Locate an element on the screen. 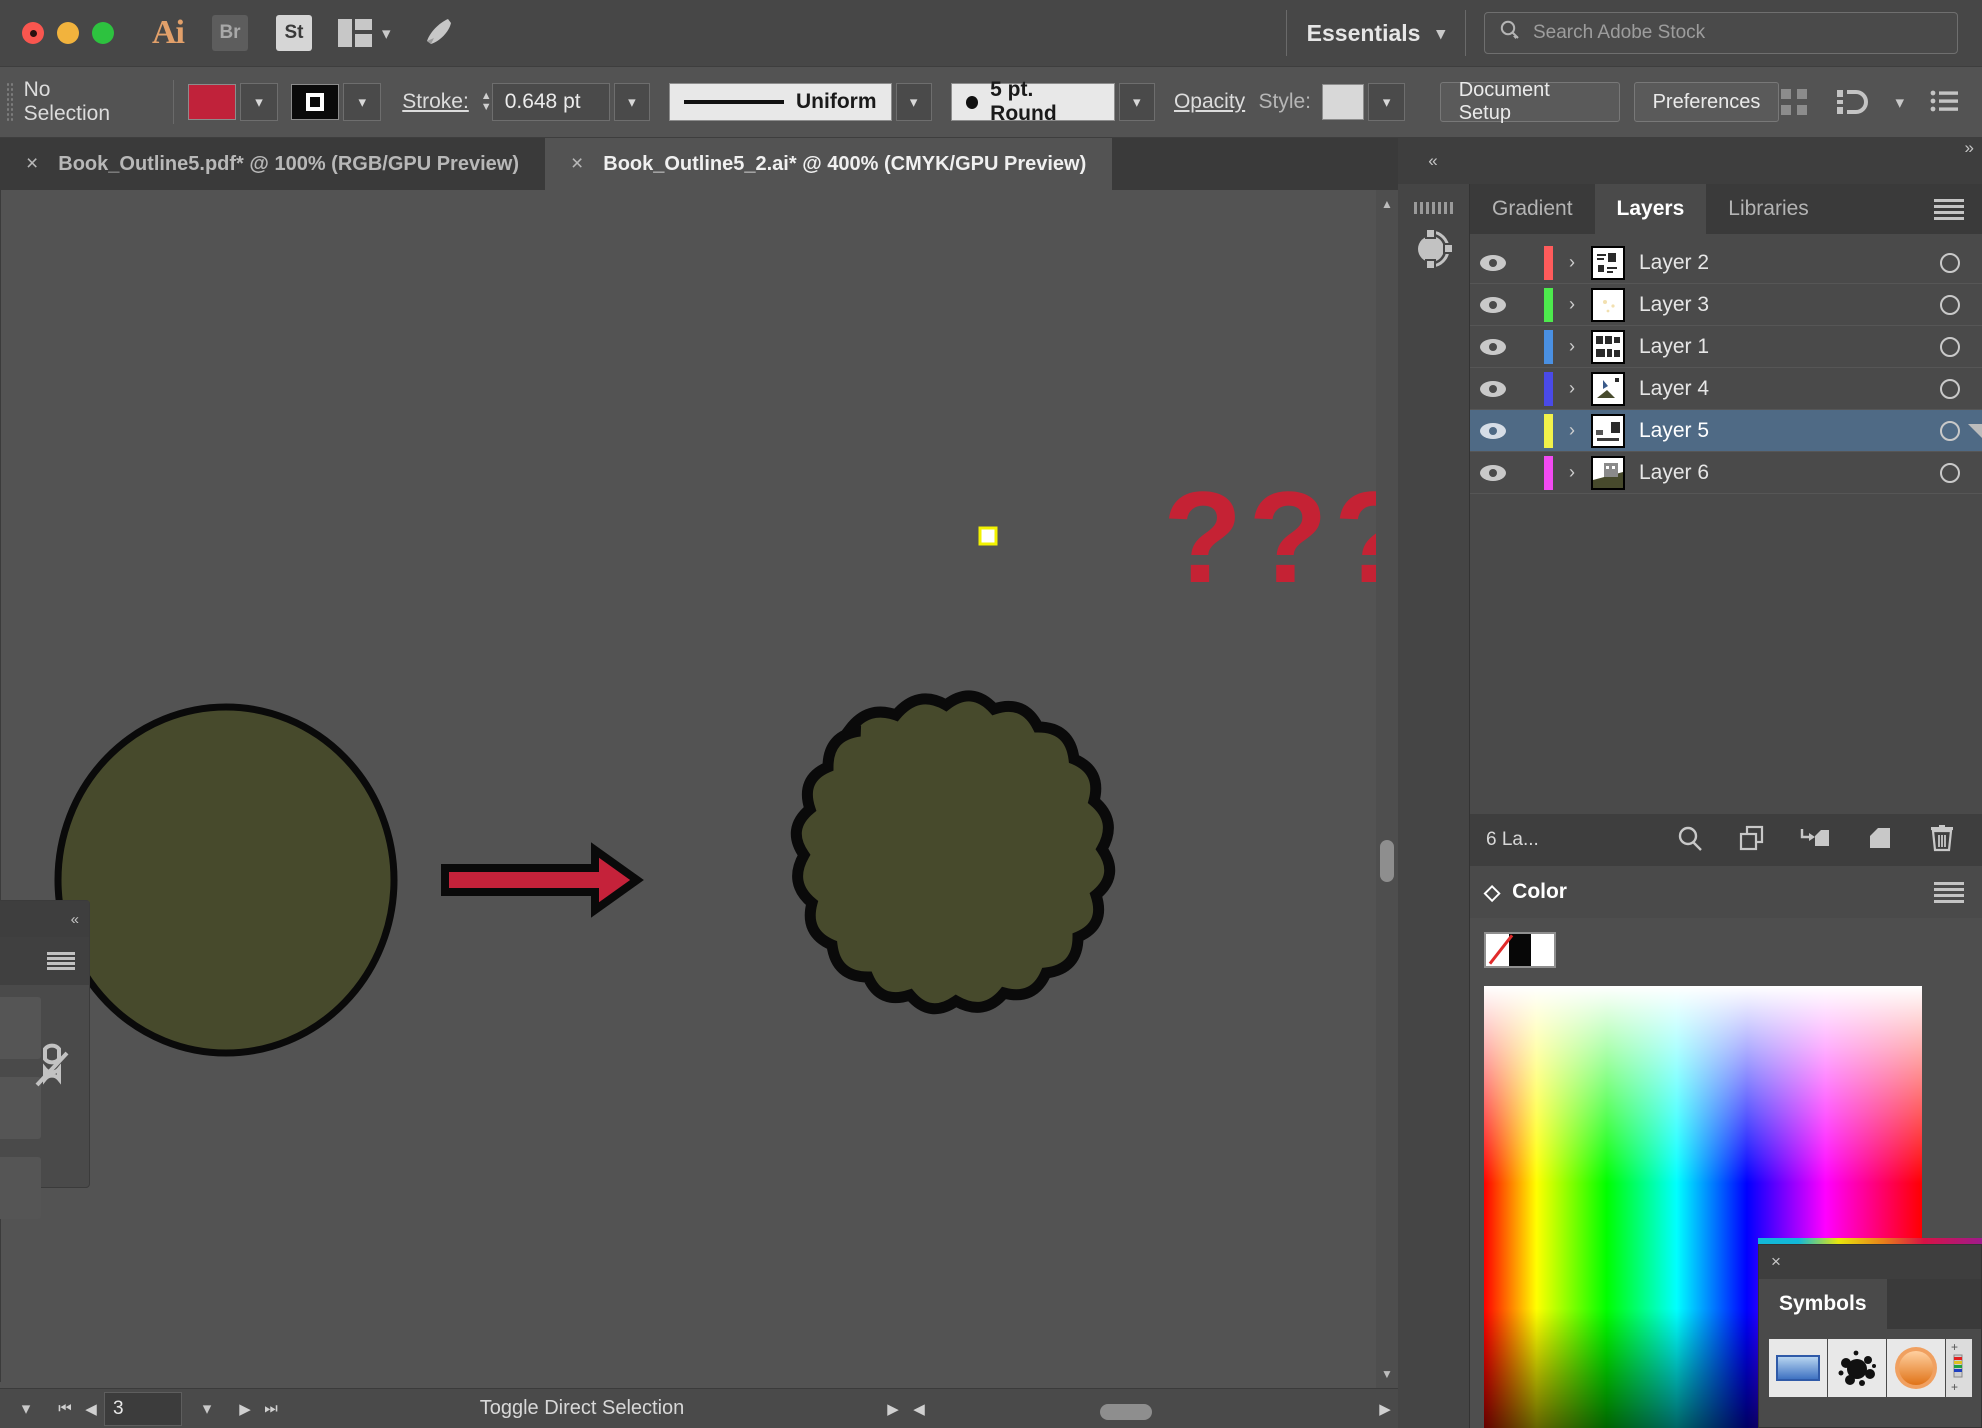 This screenshot has height=1428, width=1982. arrange-documents-button: ▾ is located at coordinates (364, 33).